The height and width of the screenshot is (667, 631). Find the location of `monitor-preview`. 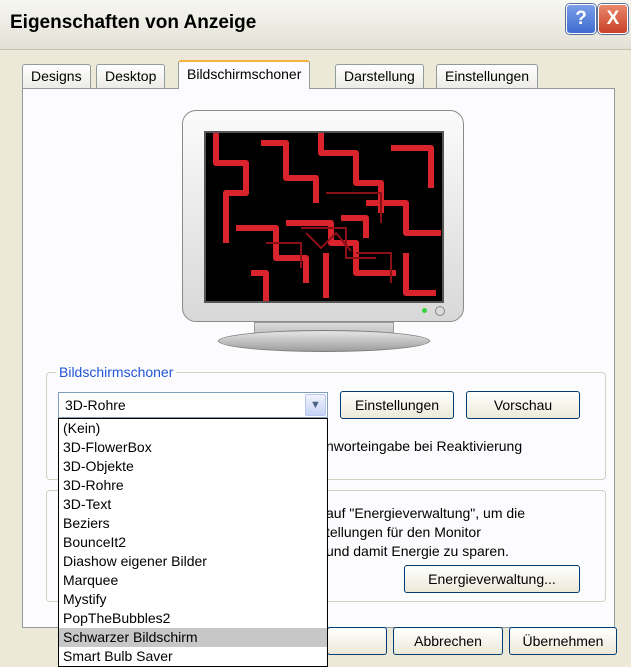

monitor-preview is located at coordinates (323, 216).